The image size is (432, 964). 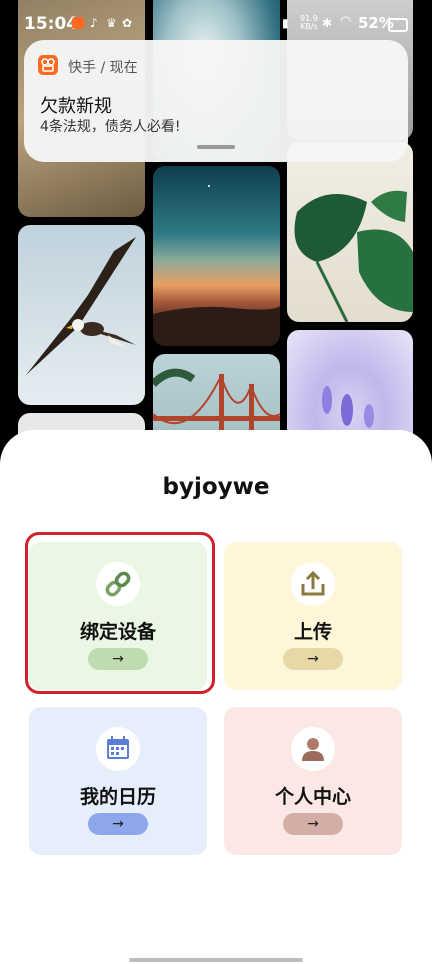 What do you see at coordinates (313, 824) in the screenshot?
I see `personal-center-arrow-button: →` at bounding box center [313, 824].